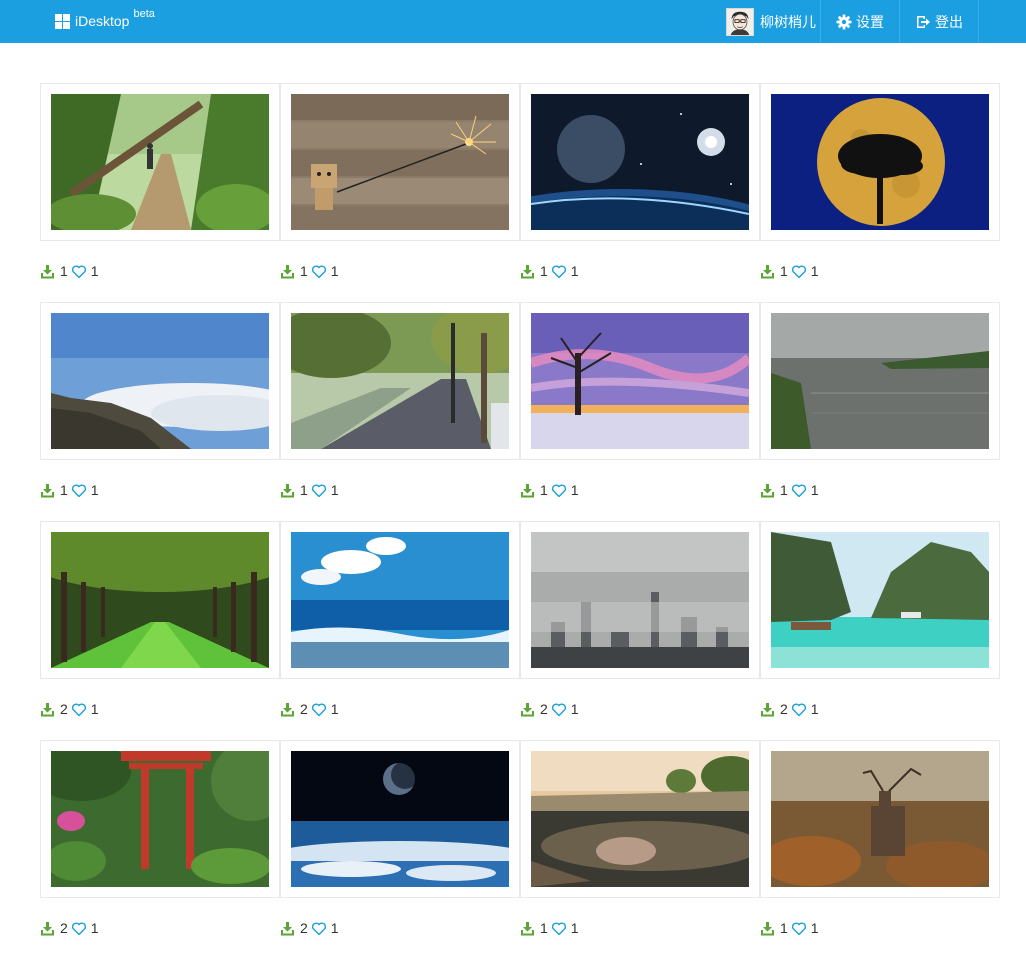  I want to click on settings-label: 设置, so click(870, 21).